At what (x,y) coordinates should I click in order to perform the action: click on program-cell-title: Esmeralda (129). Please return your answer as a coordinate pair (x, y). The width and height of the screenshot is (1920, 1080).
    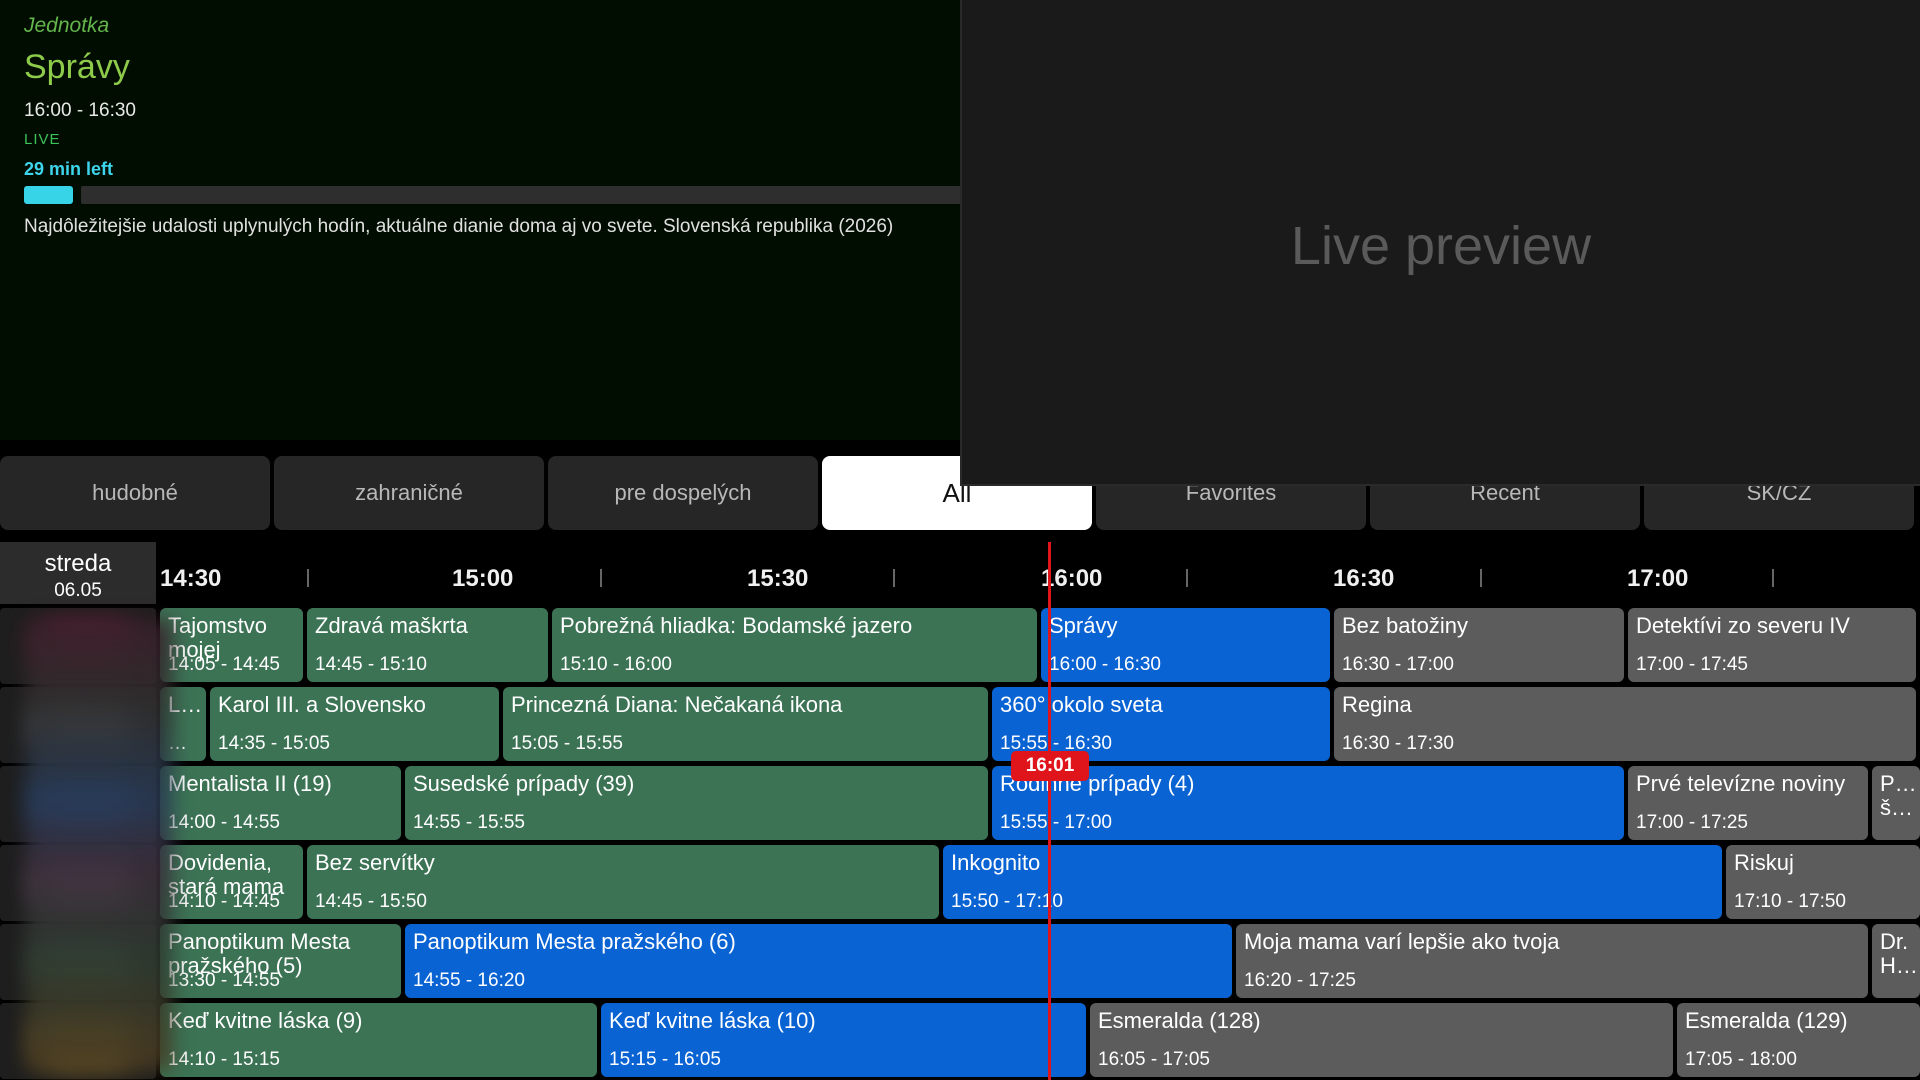
    Looking at the image, I should click on (1766, 1020).